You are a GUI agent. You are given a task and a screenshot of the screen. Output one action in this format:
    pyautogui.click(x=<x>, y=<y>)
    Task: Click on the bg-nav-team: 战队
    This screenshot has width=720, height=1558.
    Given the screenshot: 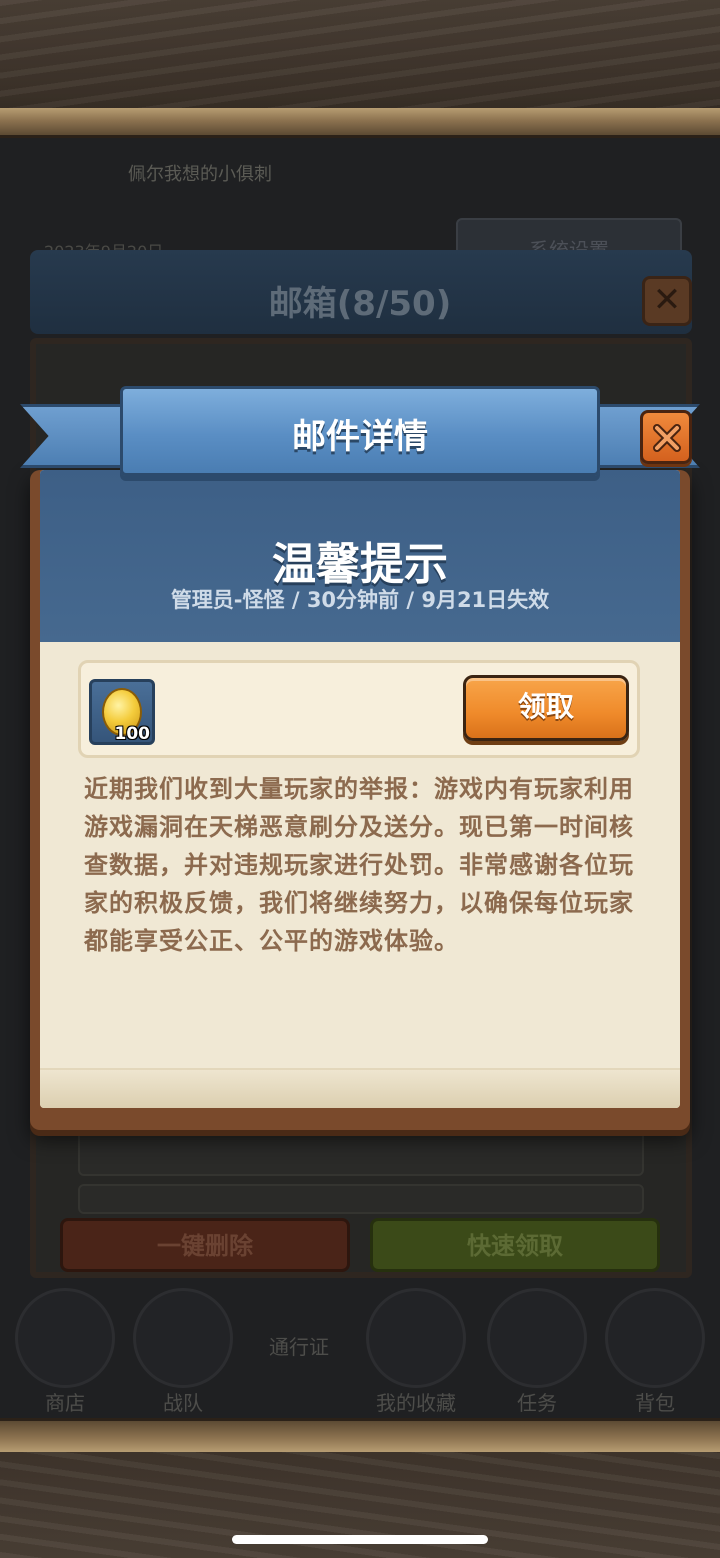 What is the action you would take?
    pyautogui.click(x=183, y=1351)
    